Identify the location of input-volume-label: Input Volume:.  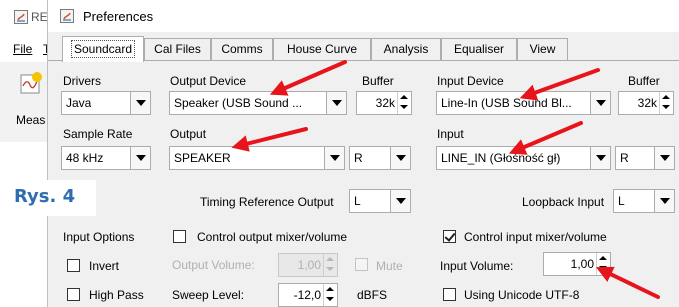
(477, 266).